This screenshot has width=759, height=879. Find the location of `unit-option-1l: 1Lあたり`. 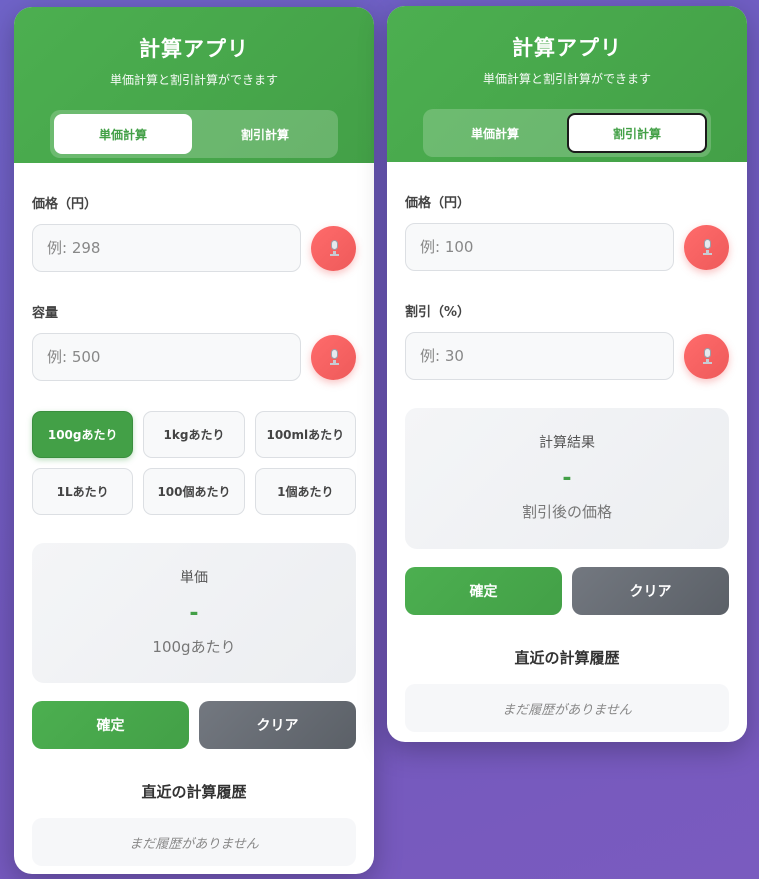

unit-option-1l: 1Lあたり is located at coordinates (83, 491).